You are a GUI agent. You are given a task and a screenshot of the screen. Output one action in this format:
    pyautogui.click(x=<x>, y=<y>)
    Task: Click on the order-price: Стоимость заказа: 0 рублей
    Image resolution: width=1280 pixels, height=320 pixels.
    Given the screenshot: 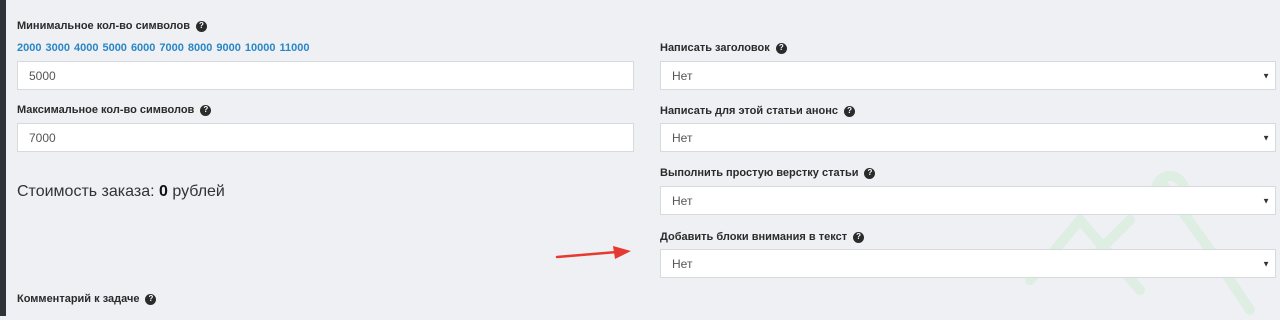 What is the action you would take?
    pyautogui.click(x=121, y=192)
    